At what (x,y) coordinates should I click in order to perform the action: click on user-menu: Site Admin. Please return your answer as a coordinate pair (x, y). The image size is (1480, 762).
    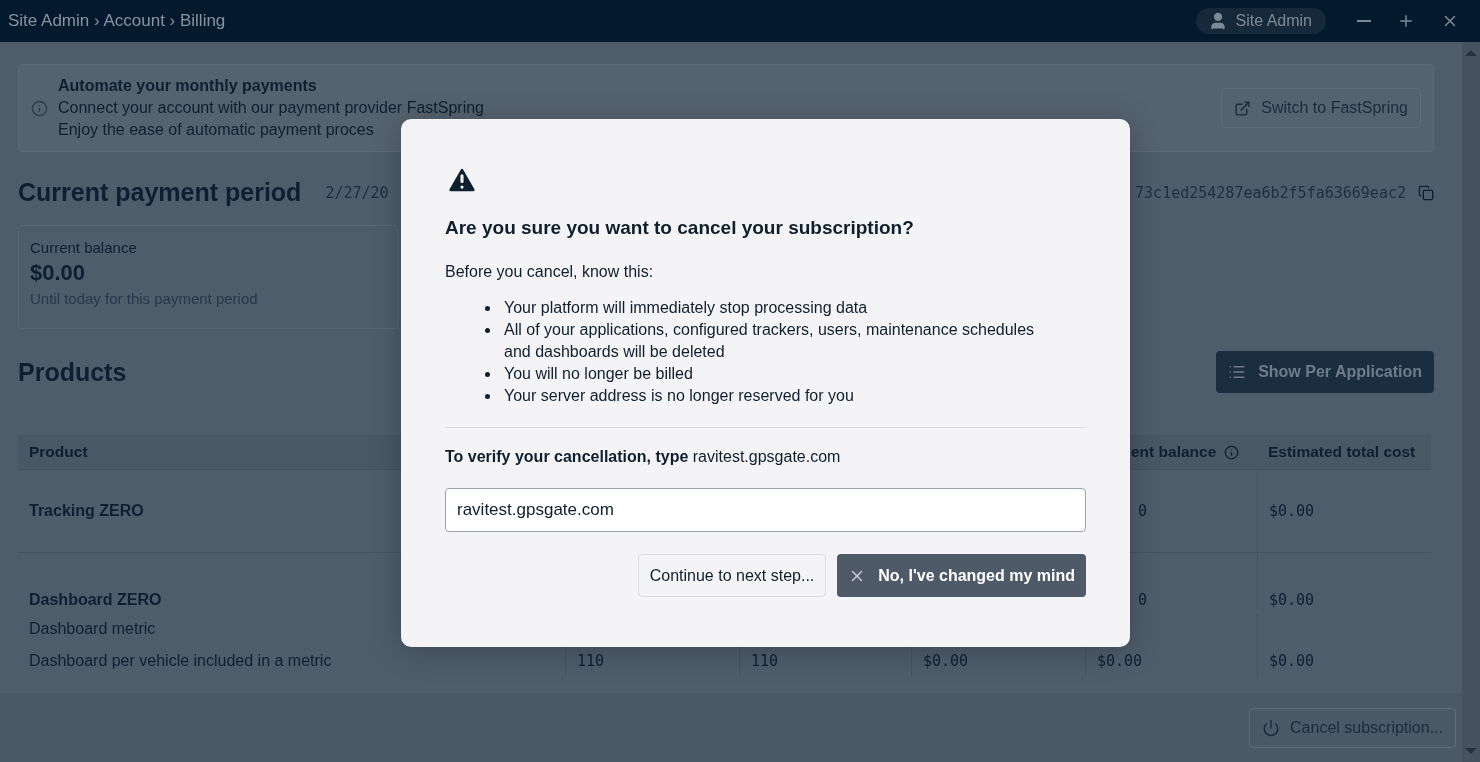
    Looking at the image, I should click on (1260, 21).